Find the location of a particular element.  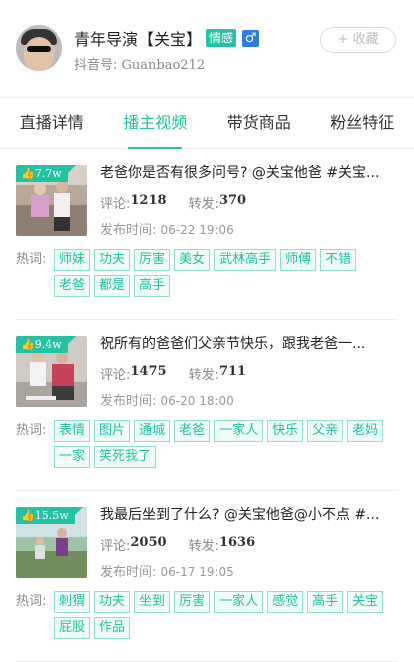

publish-time: 发布时间: 06-17 19:05 is located at coordinates (167, 570).